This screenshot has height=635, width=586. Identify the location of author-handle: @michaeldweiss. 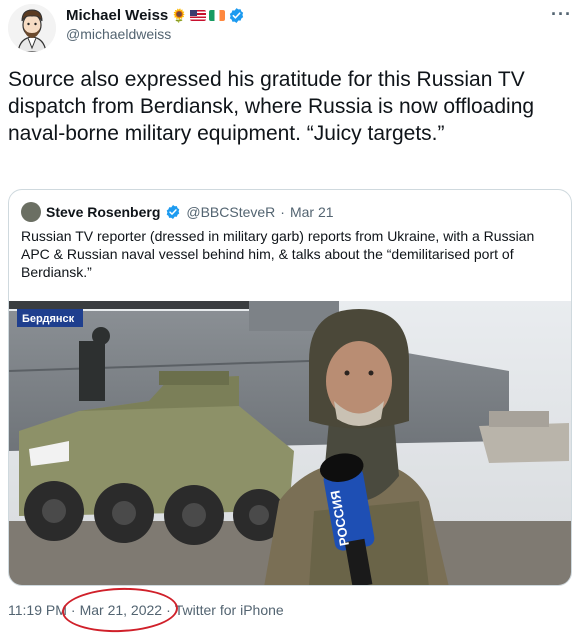
(118, 34).